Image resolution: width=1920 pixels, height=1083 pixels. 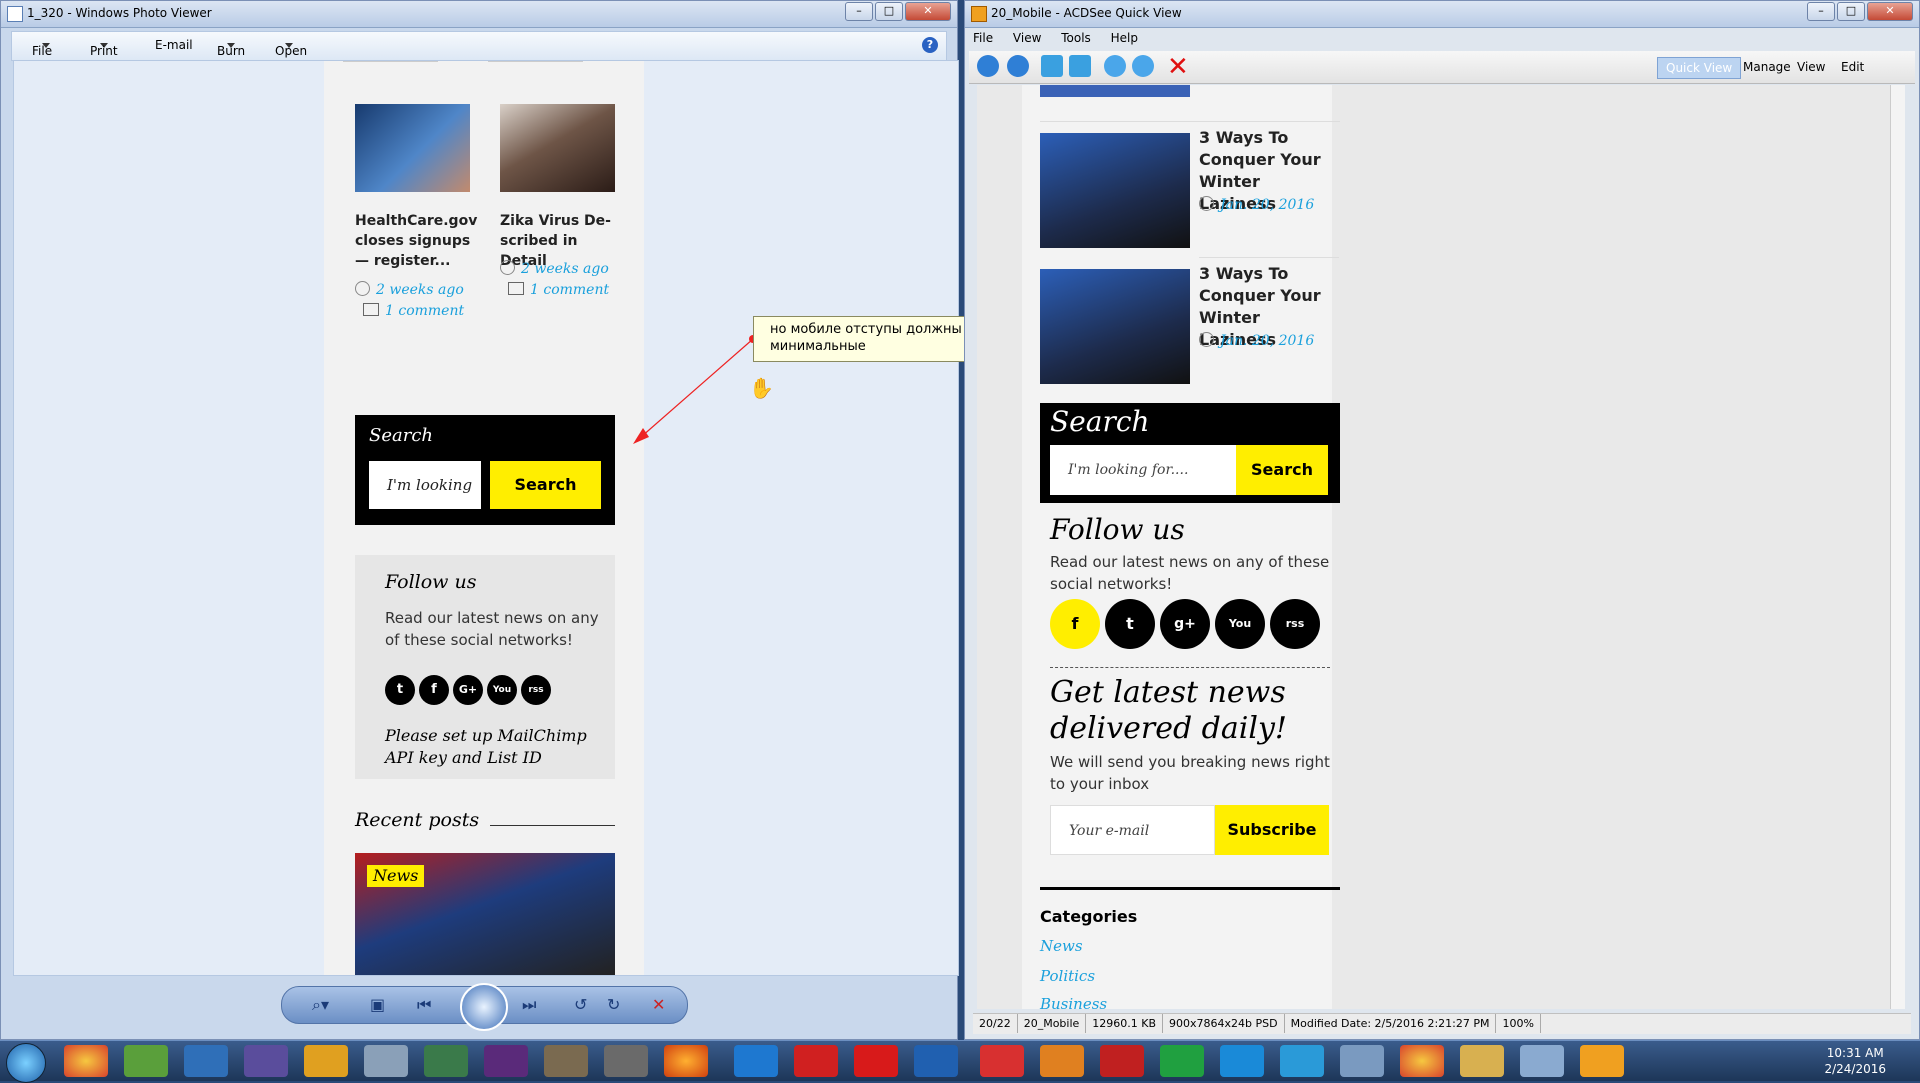 I want to click on actual-size-icon: ▣, so click(x=377, y=1004).